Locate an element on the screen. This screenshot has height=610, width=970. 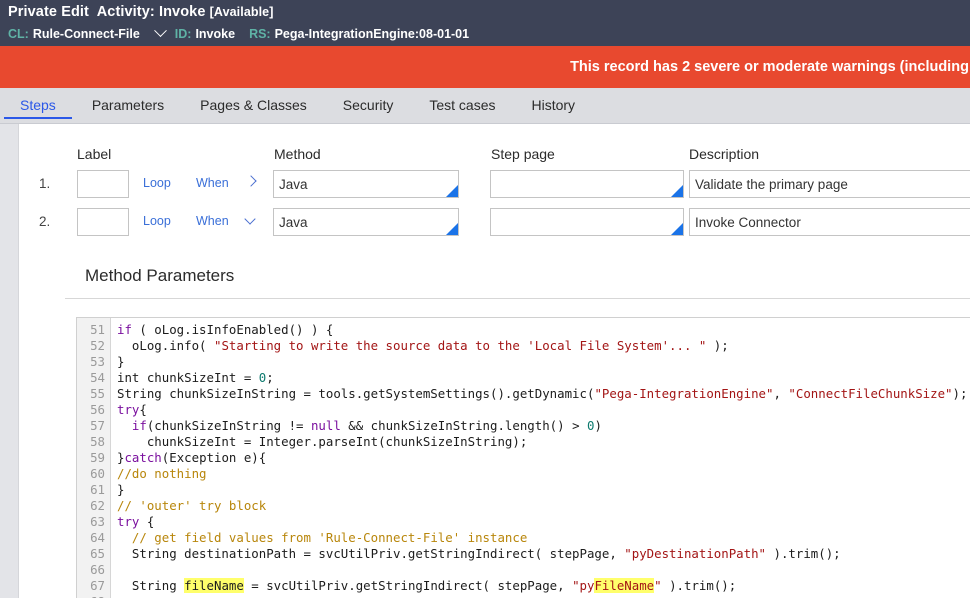
code-token: (Exception e){ is located at coordinates (214, 457).